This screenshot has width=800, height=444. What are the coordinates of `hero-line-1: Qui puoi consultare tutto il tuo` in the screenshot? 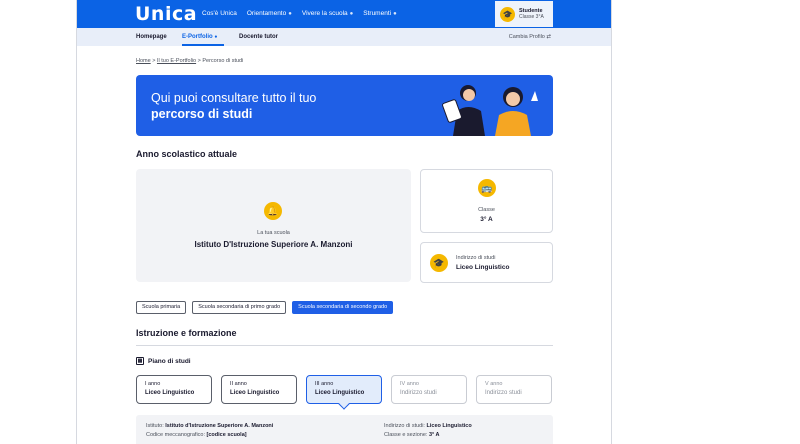 It's located at (234, 98).